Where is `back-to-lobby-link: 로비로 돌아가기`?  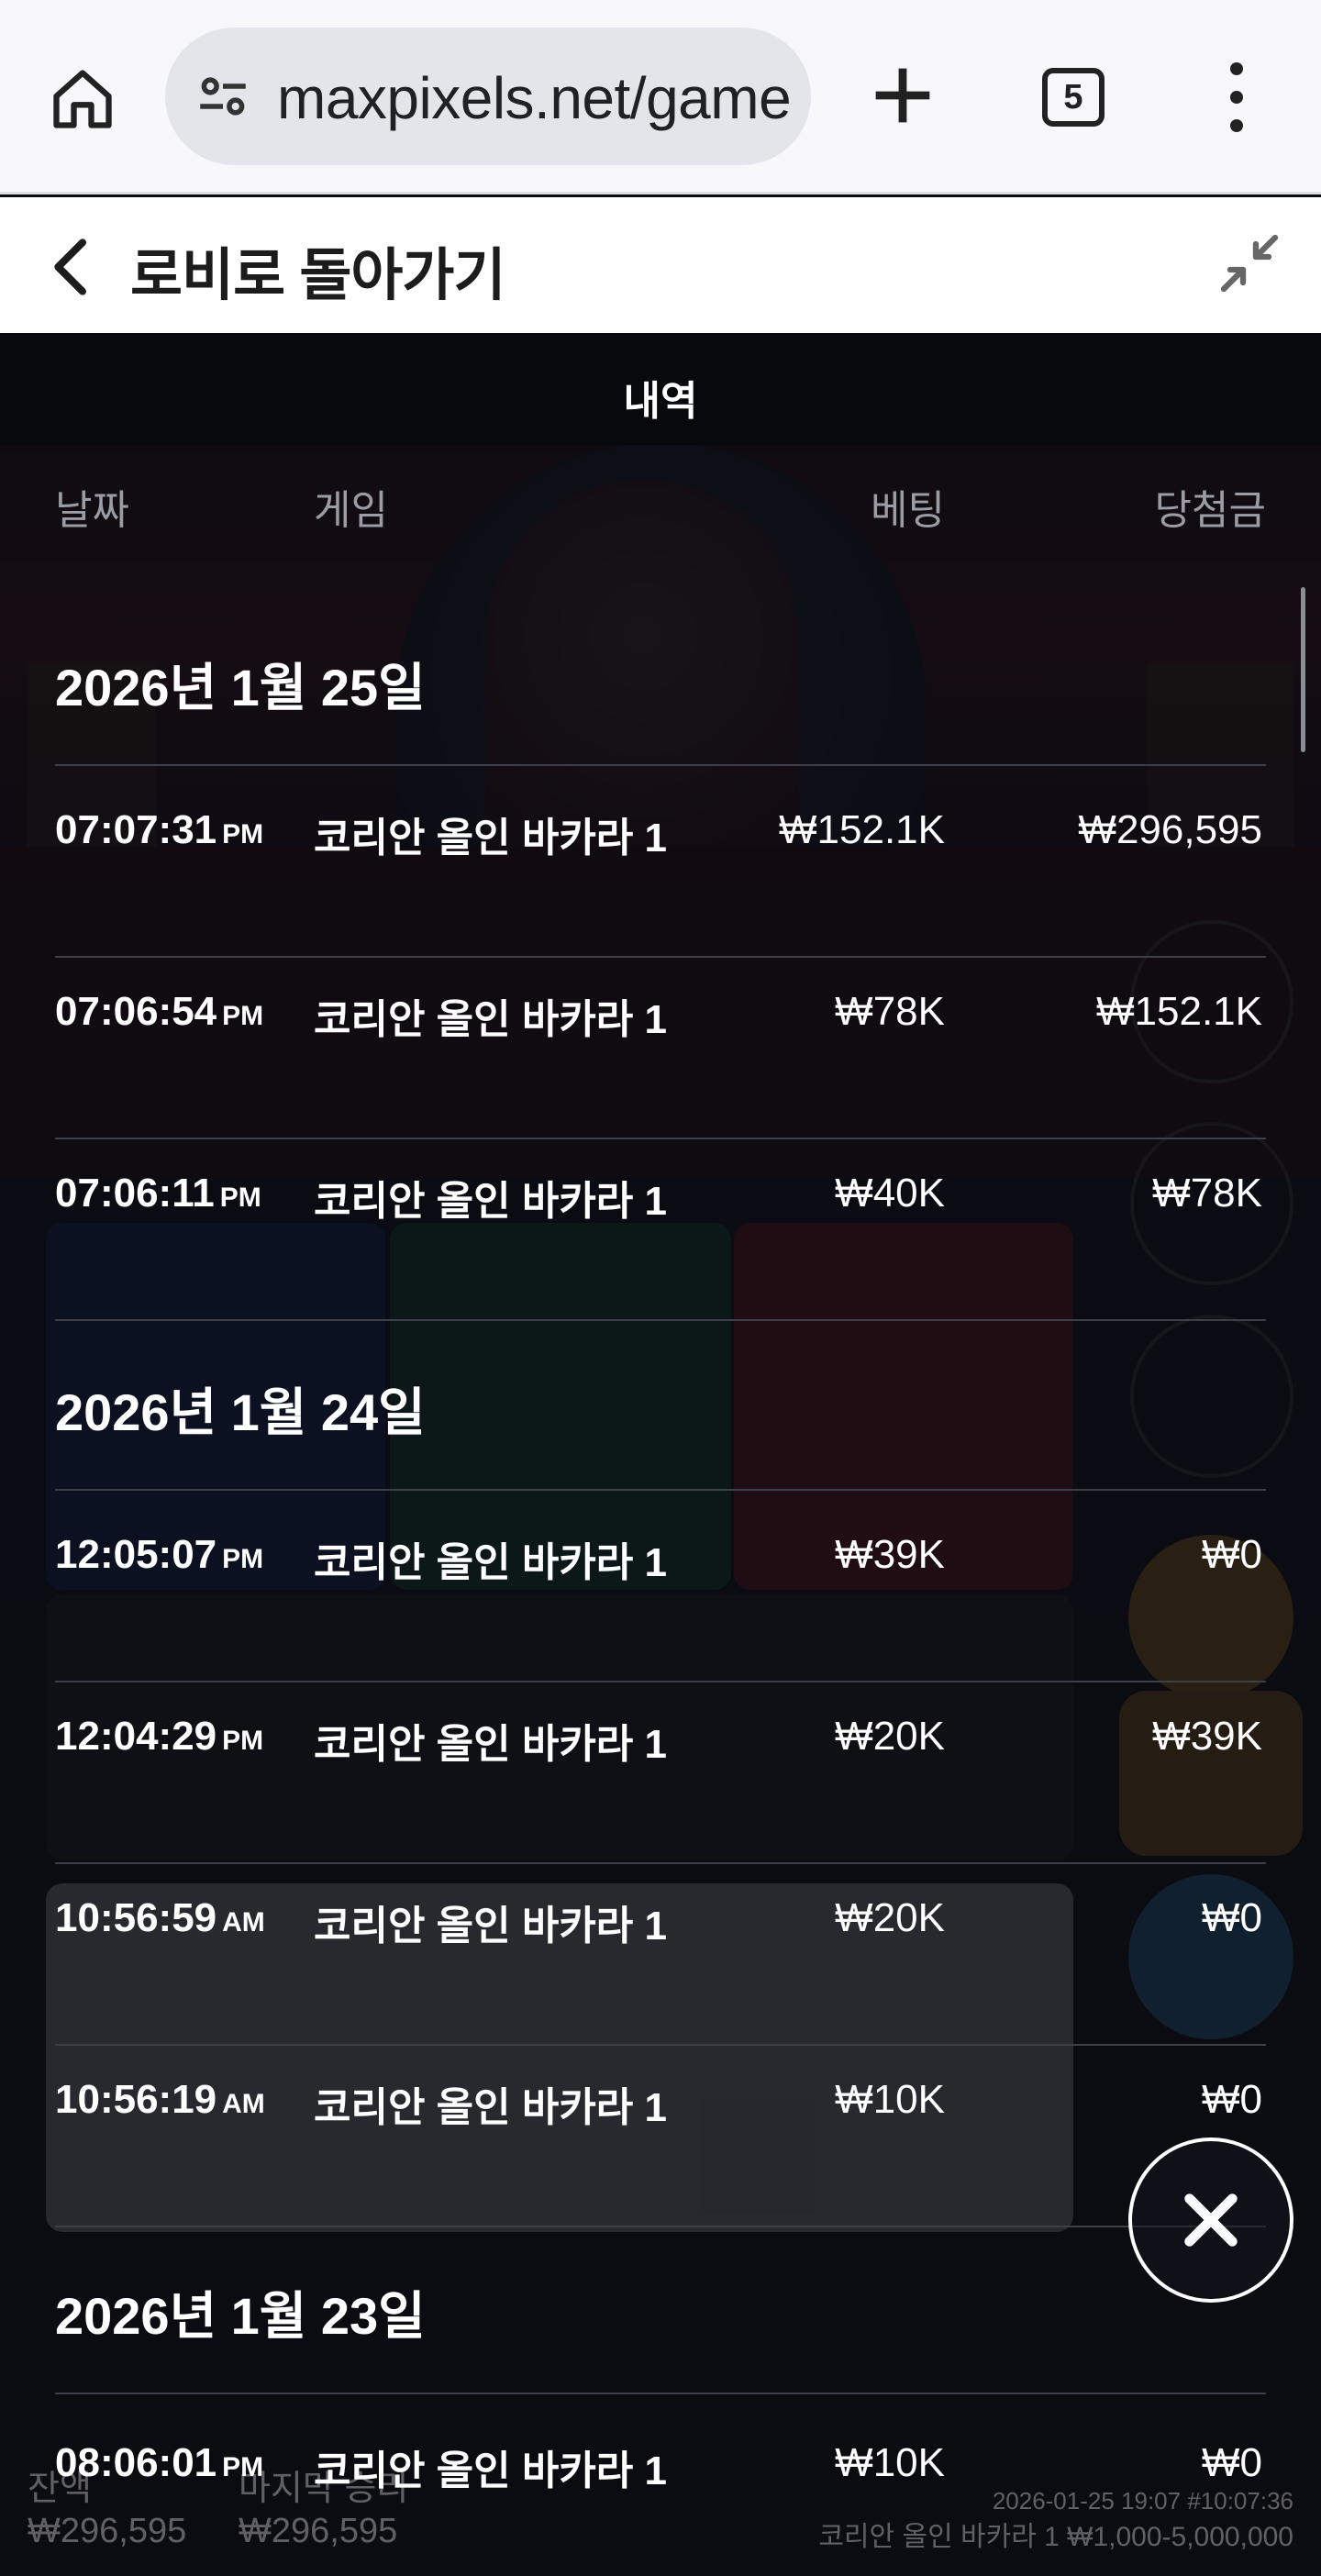 back-to-lobby-link: 로비로 돌아가기 is located at coordinates (318, 269).